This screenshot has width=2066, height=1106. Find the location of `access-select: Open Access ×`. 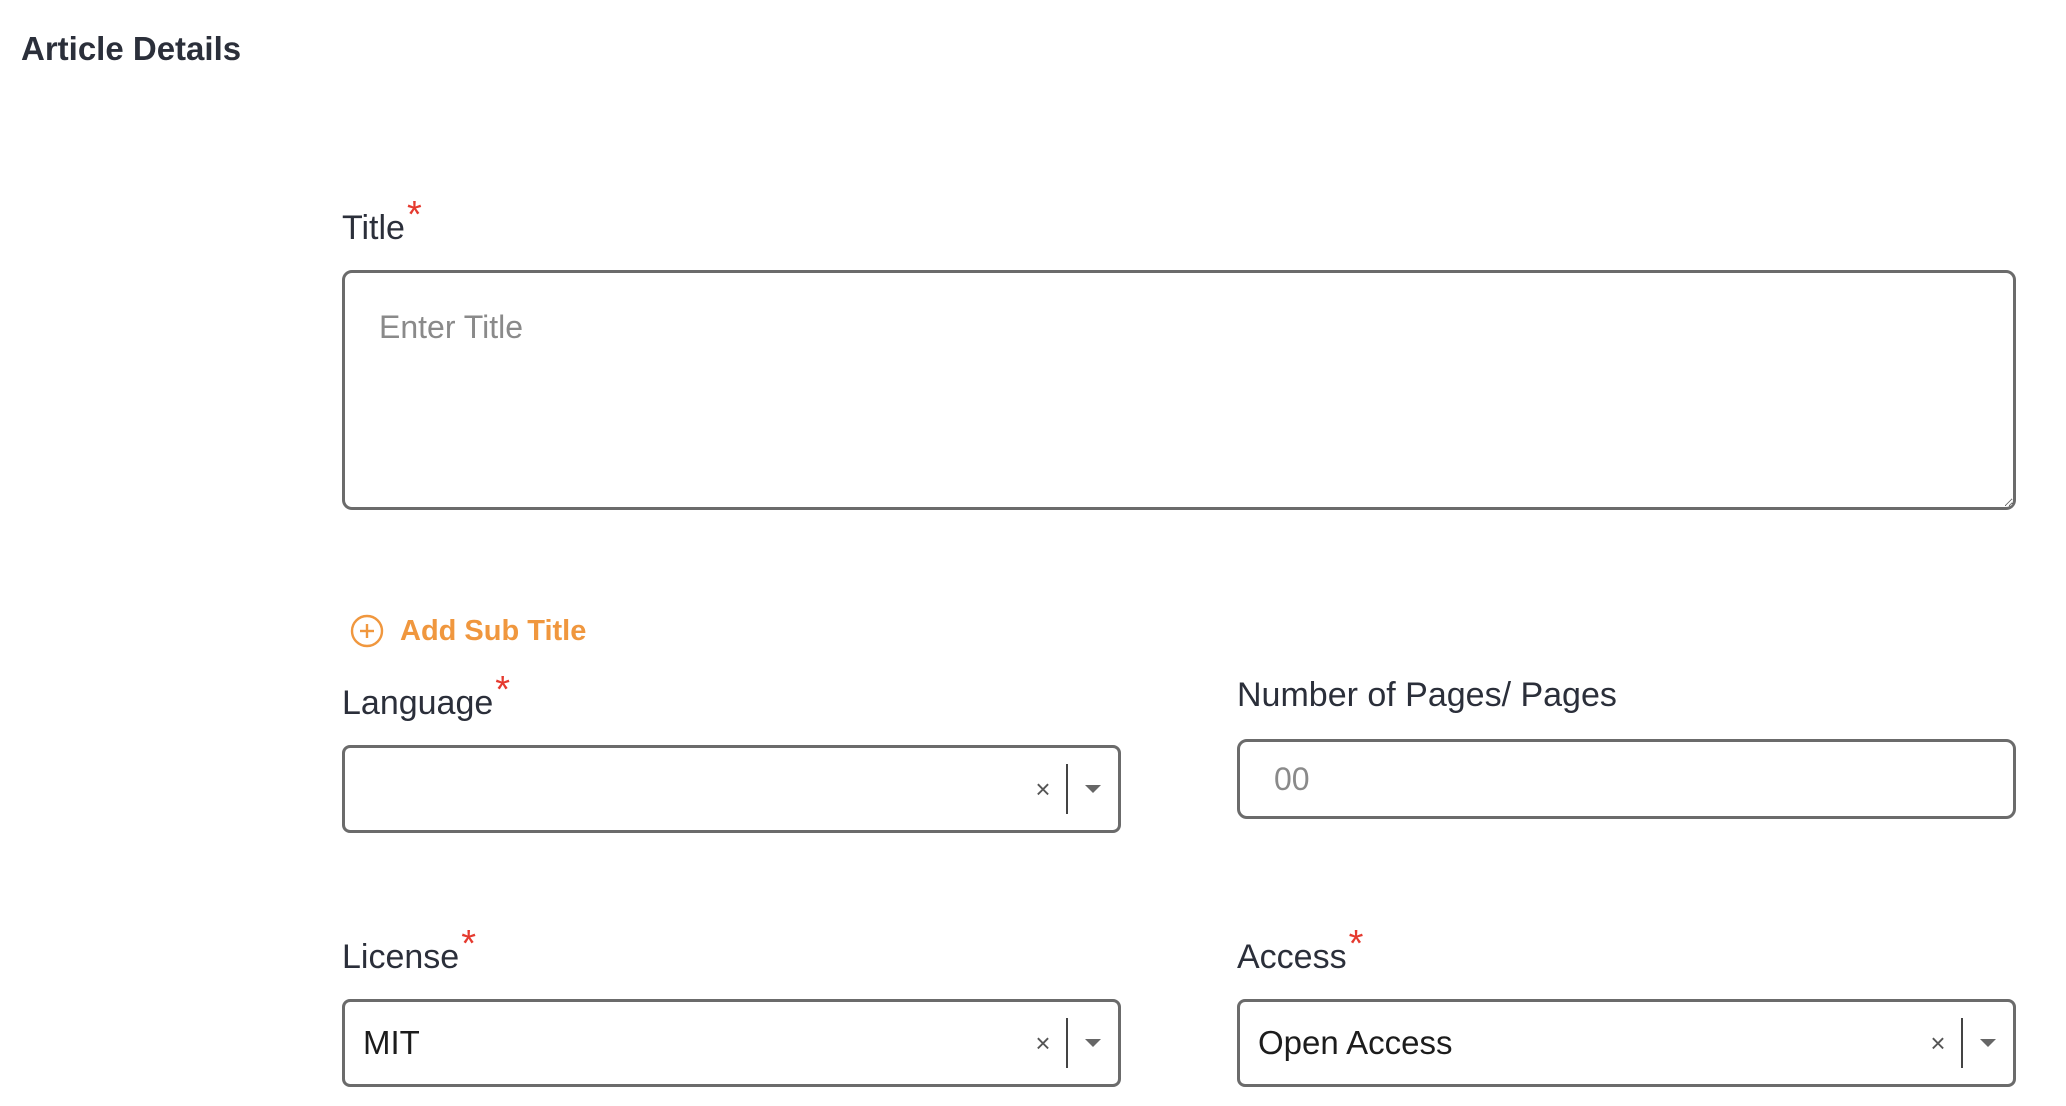

access-select: Open Access × is located at coordinates (1626, 1043).